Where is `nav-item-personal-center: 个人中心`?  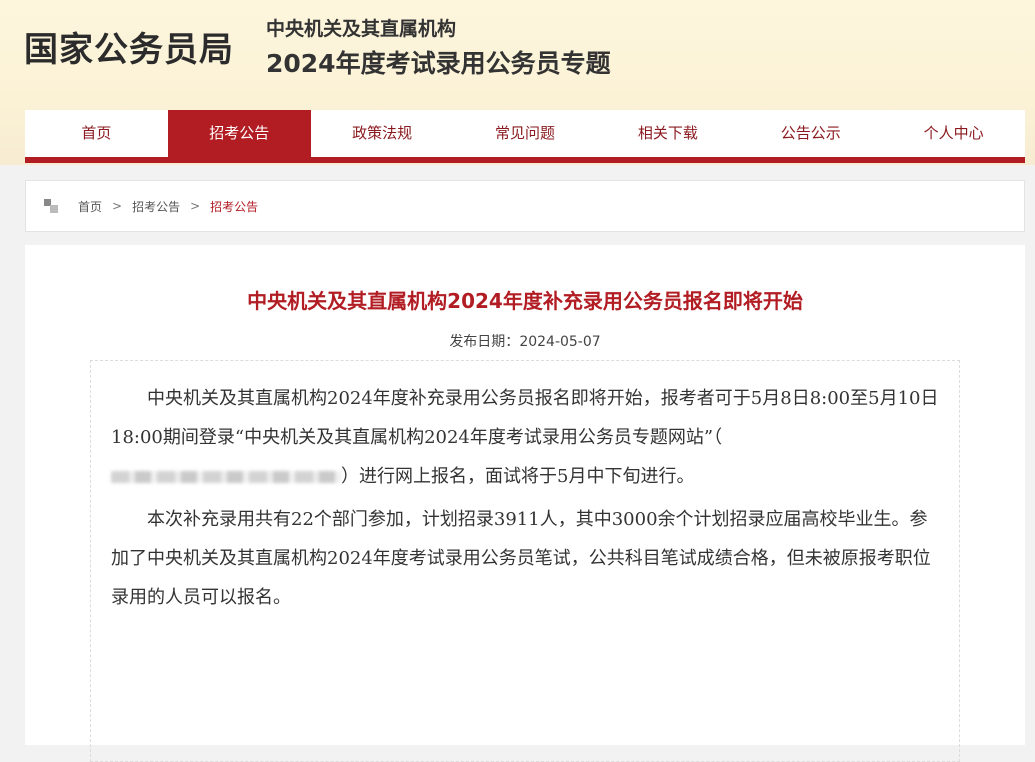
nav-item-personal-center: 个人中心 is located at coordinates (953, 133).